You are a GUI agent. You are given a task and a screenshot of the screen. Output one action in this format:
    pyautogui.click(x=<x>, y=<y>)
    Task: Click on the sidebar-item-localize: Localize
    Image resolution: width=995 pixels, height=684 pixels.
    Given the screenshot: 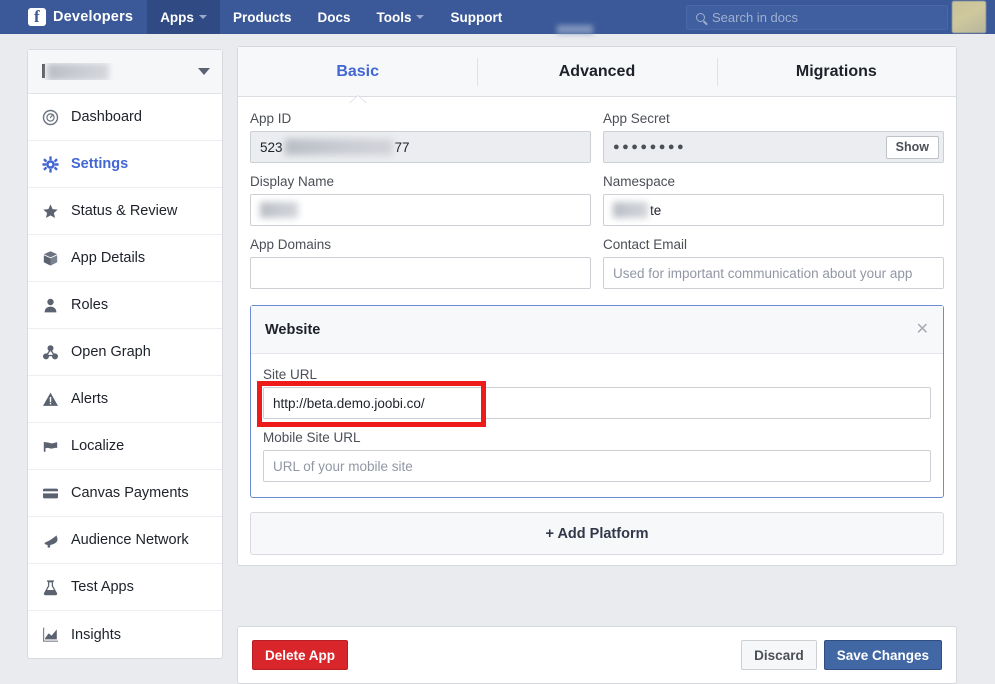 What is the action you would take?
    pyautogui.click(x=125, y=446)
    